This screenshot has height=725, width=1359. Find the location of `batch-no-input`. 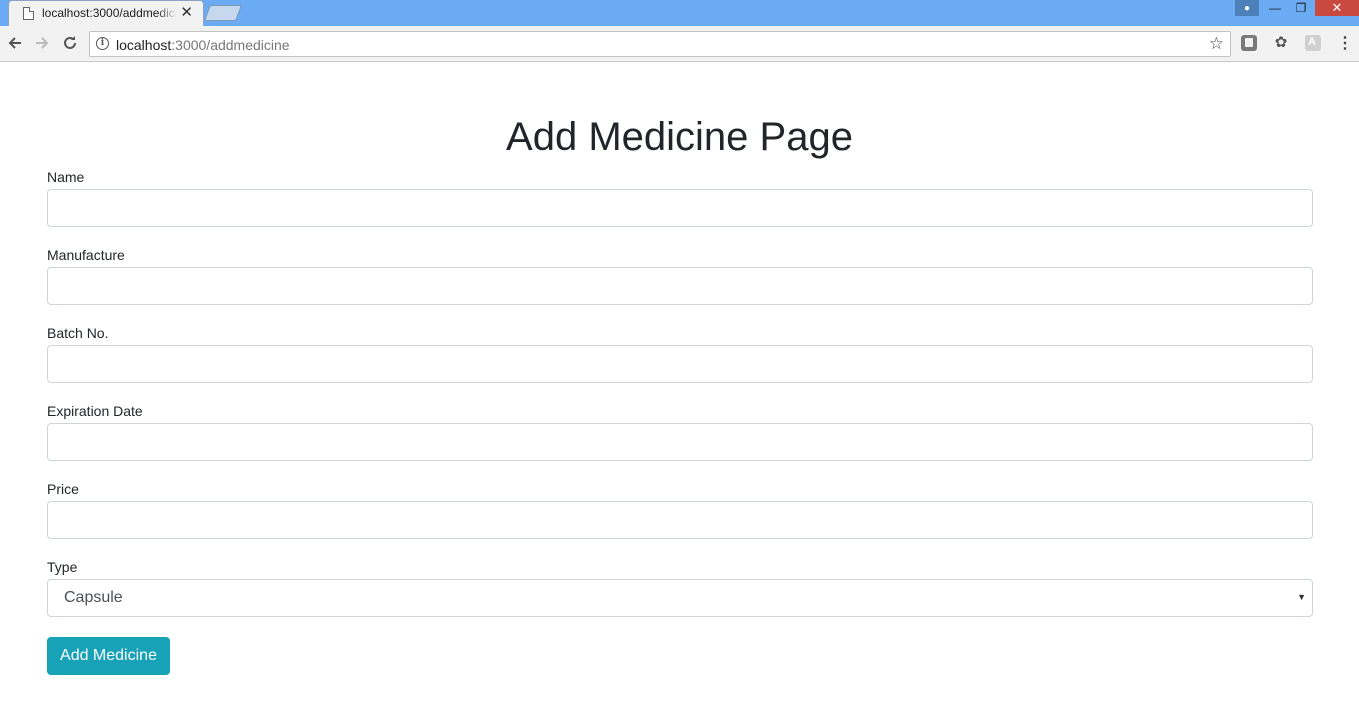

batch-no-input is located at coordinates (680, 364).